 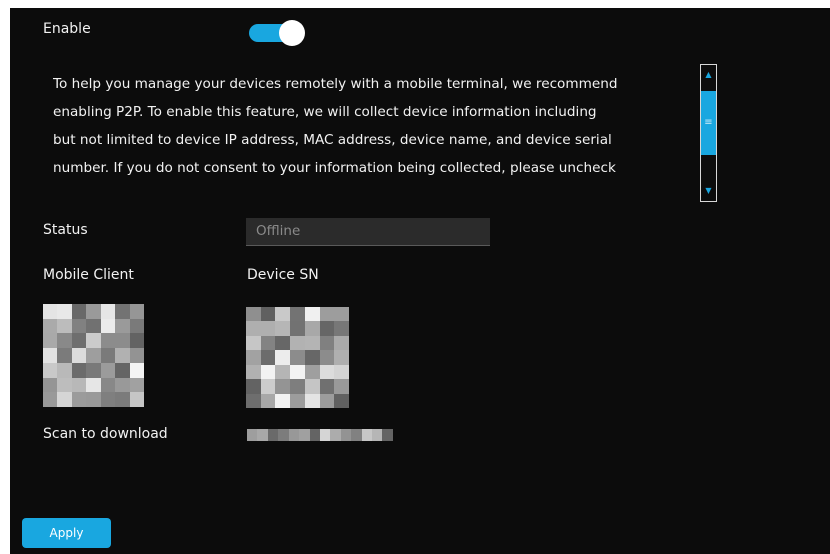 What do you see at coordinates (65, 230) in the screenshot?
I see `status-label: Status` at bounding box center [65, 230].